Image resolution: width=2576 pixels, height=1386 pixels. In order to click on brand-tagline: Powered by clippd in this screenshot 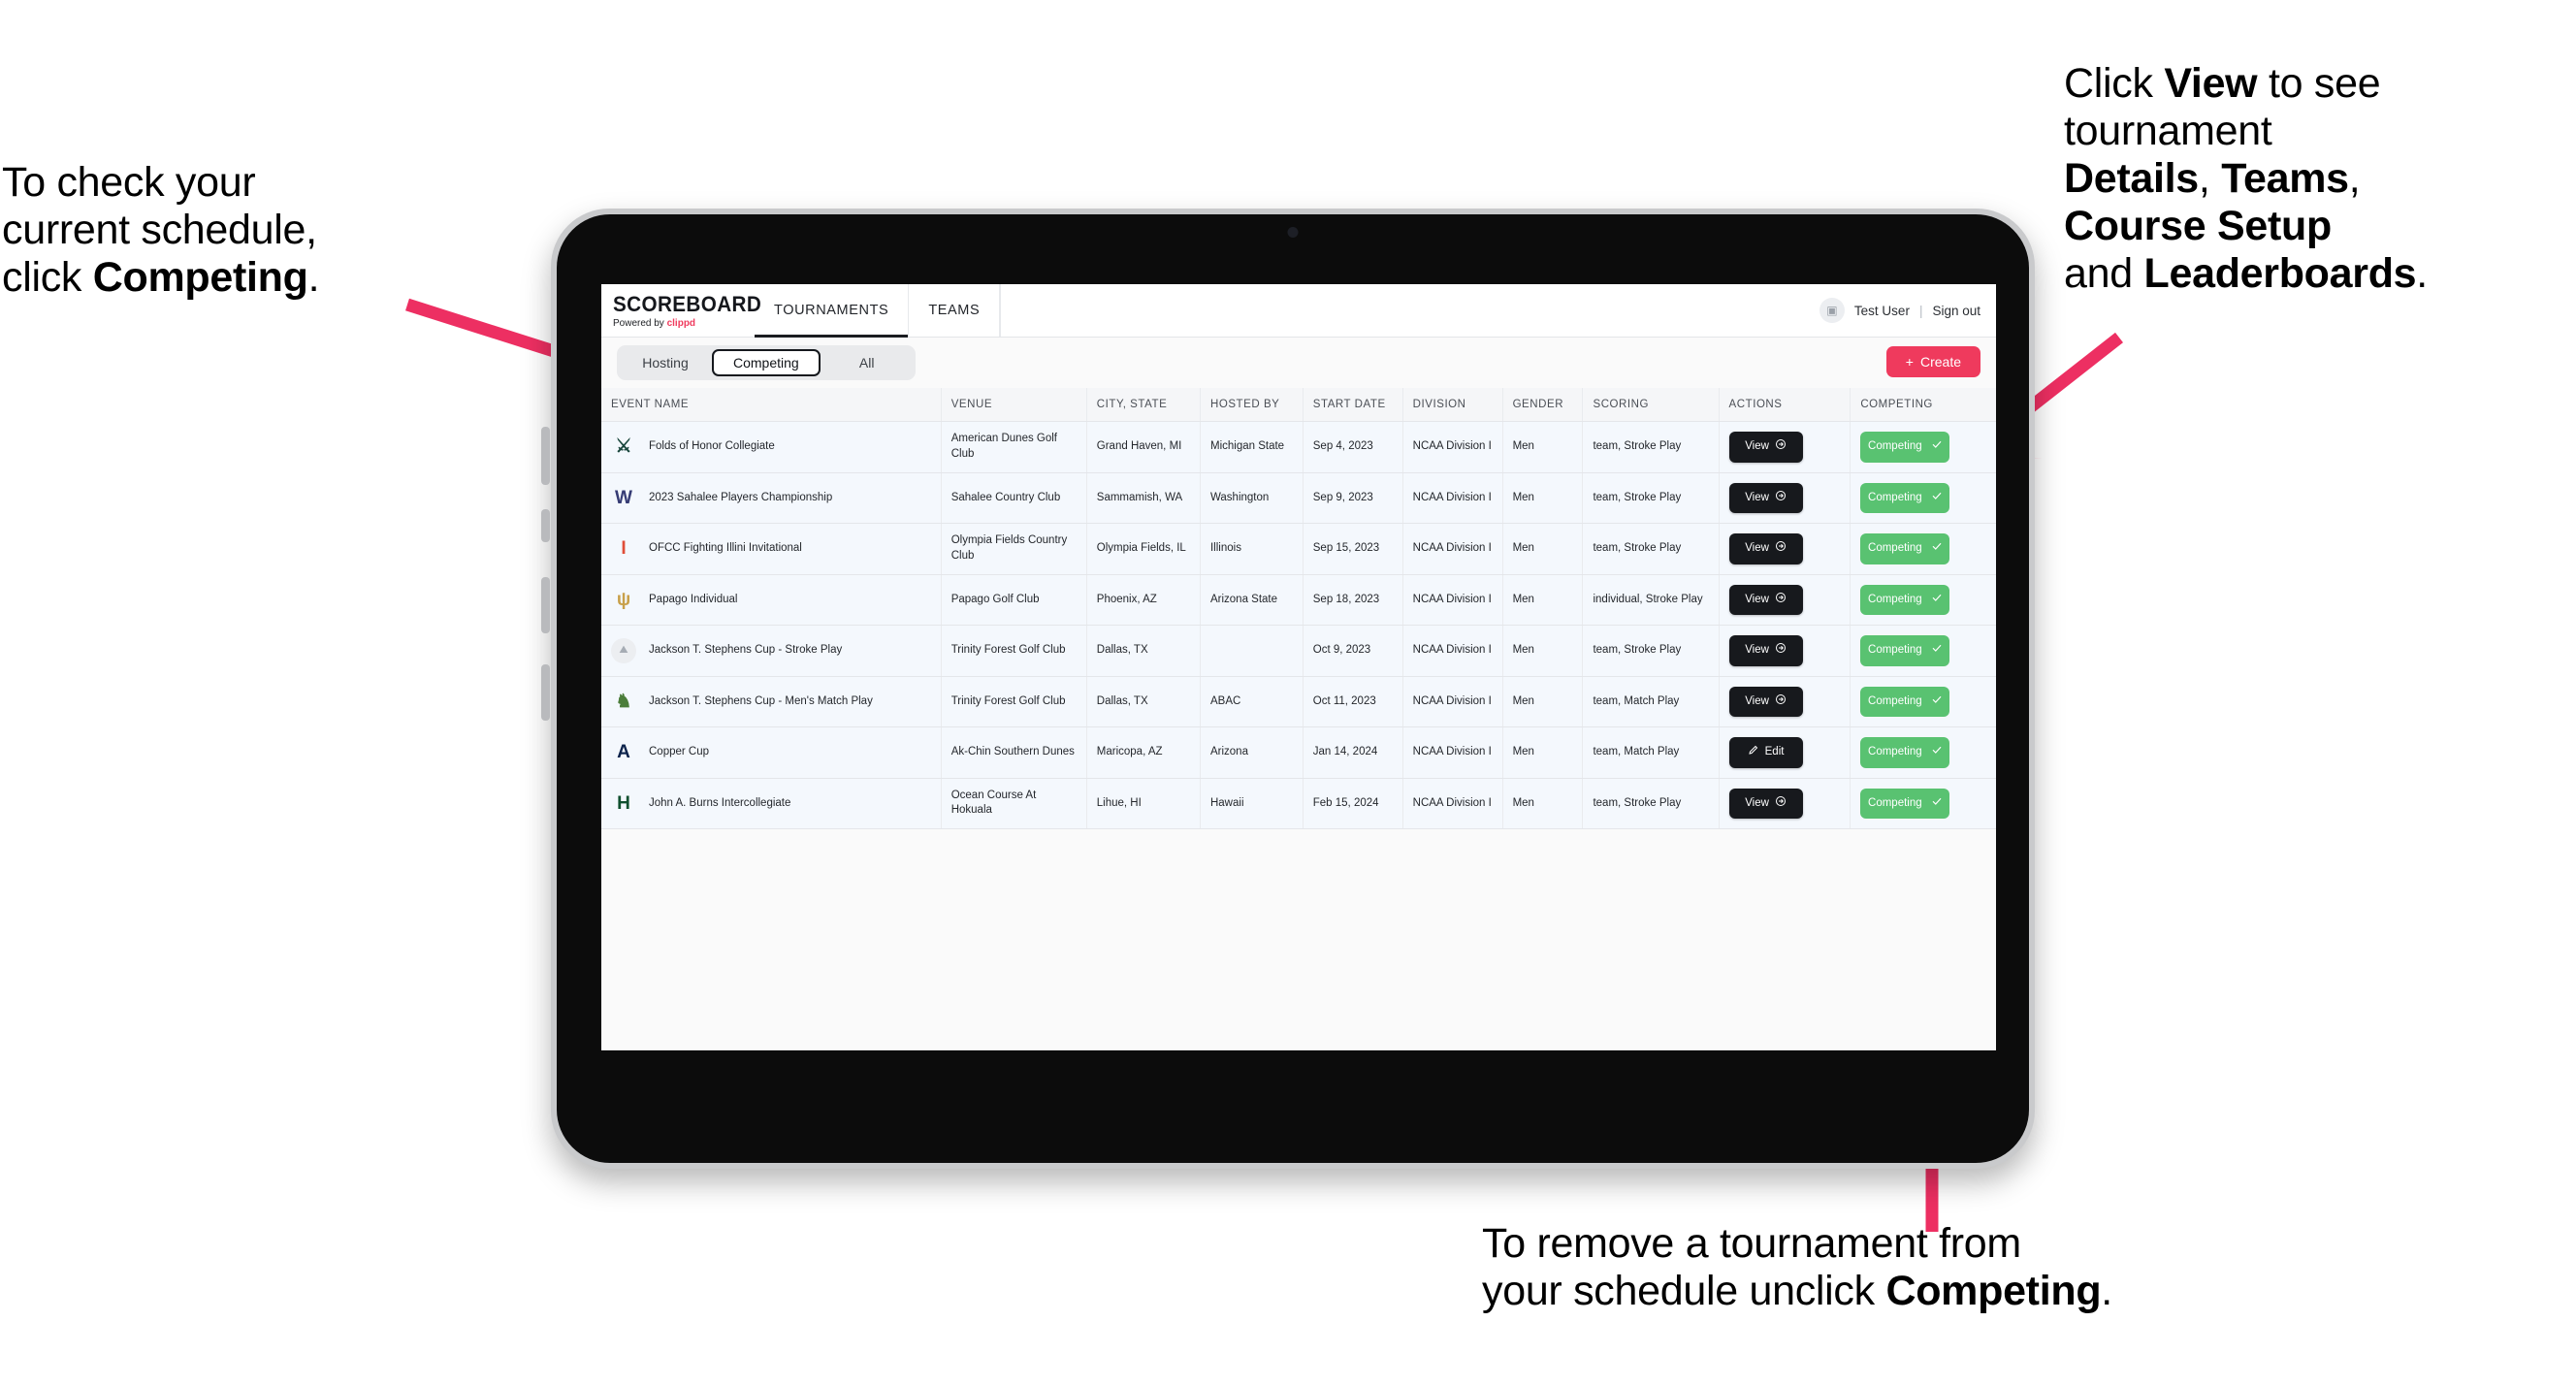, I will do `click(684, 323)`.